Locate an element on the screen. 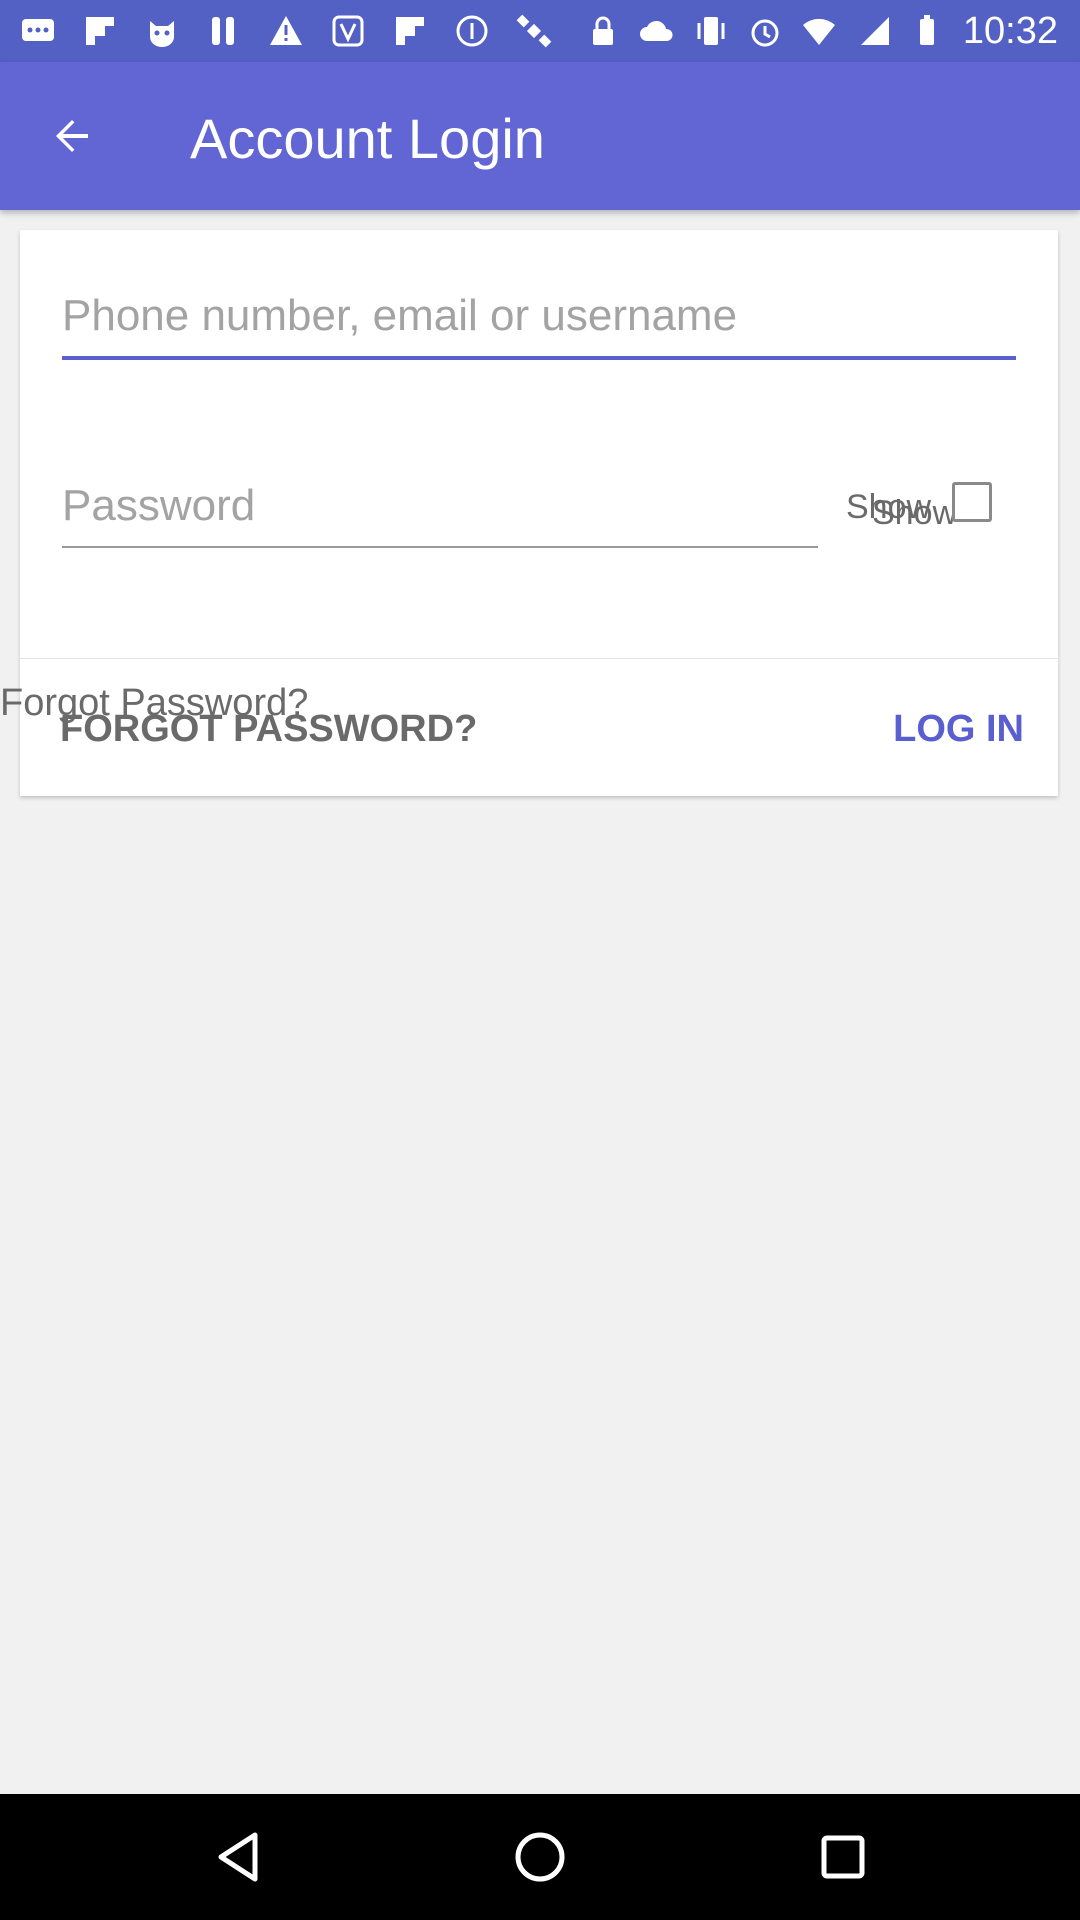  card-divider is located at coordinates (539, 658).